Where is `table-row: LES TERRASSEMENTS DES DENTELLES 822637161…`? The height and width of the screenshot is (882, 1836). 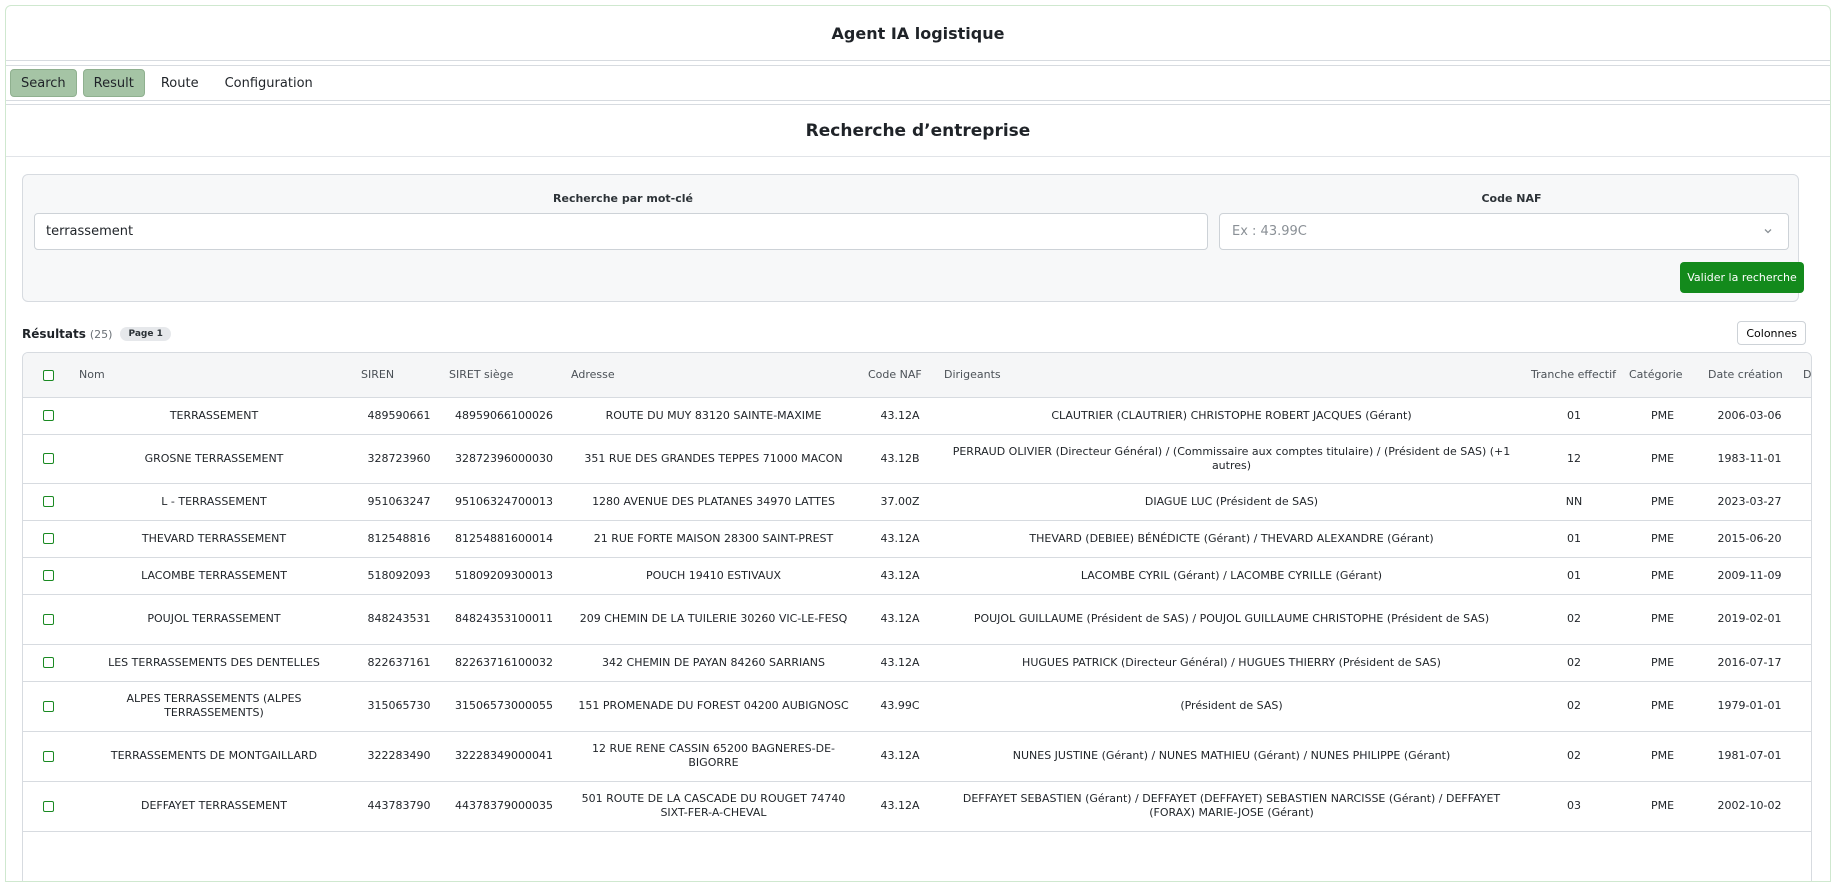
table-row: LES TERRASSEMENTS DES DENTELLES 822637161… is located at coordinates (917, 663).